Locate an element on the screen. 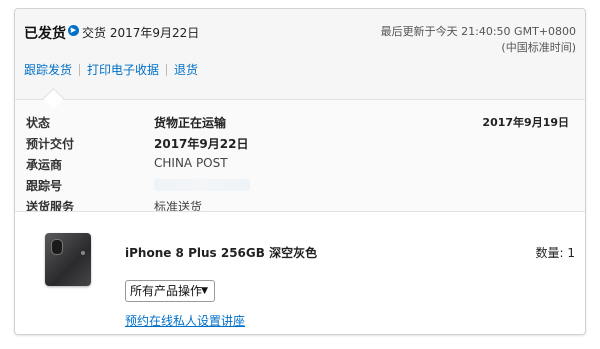 Image resolution: width=600 pixels, height=349 pixels. product-actions-select: 所有产品操作 ▼ is located at coordinates (170, 291).